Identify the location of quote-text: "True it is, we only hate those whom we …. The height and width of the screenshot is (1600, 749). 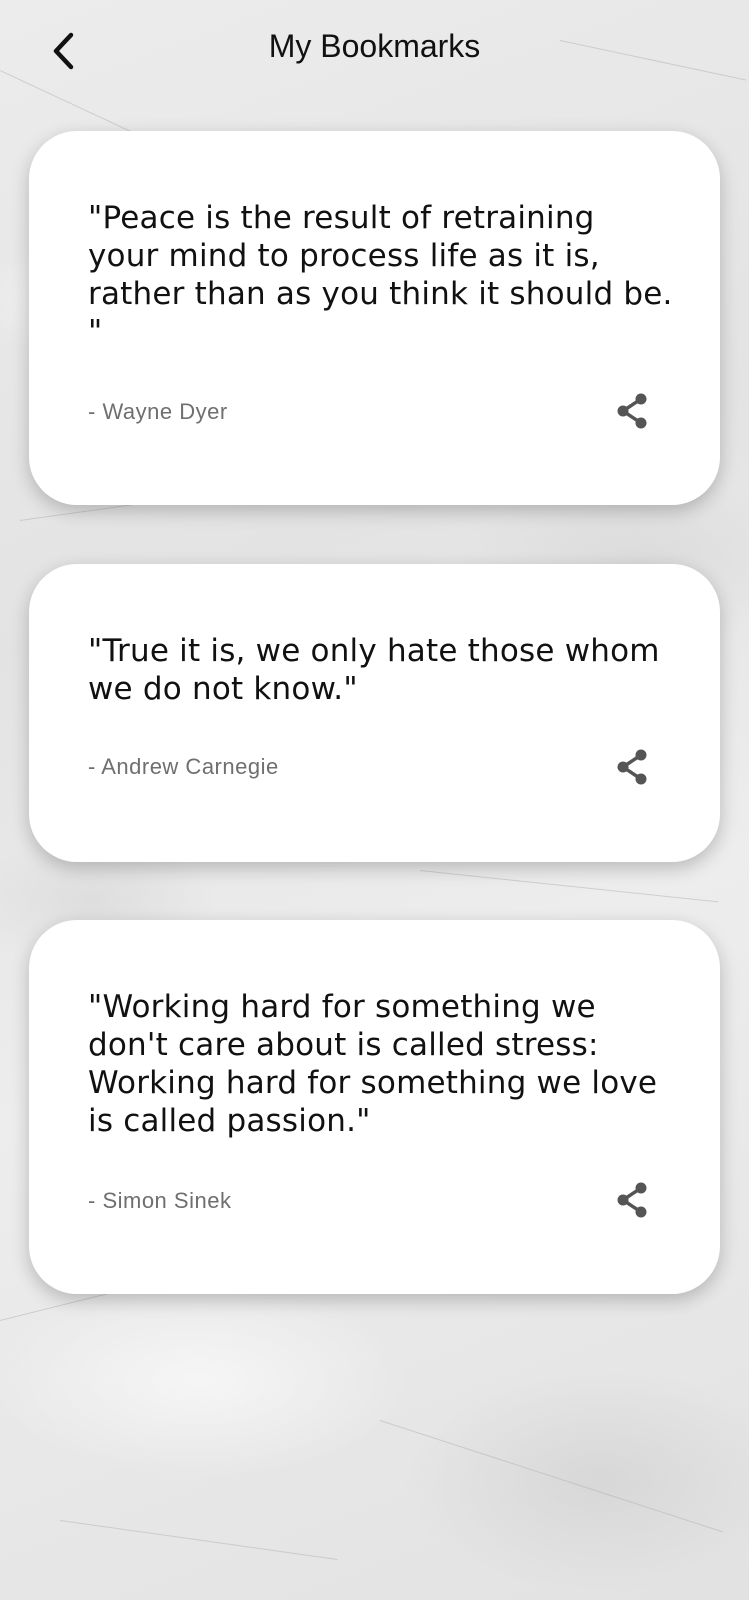
(374, 670).